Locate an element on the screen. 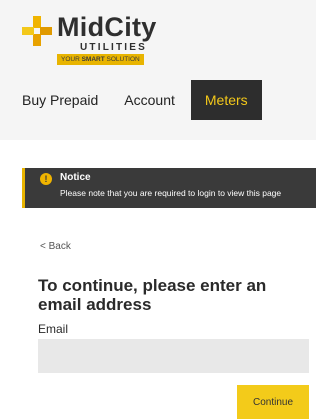 The image size is (320, 420). email-label: Email is located at coordinates (53, 329).